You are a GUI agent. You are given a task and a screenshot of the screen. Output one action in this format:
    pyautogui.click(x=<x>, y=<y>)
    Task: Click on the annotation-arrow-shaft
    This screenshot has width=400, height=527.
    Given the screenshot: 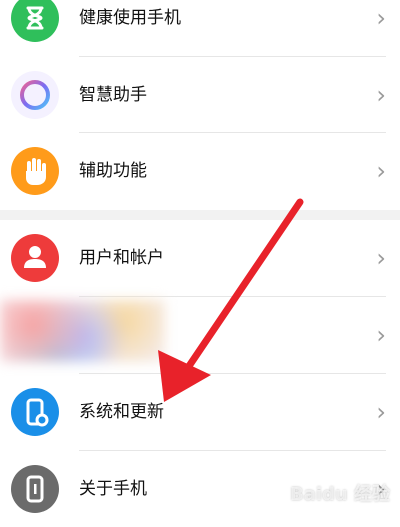 What is the action you would take?
    pyautogui.click(x=241, y=288)
    